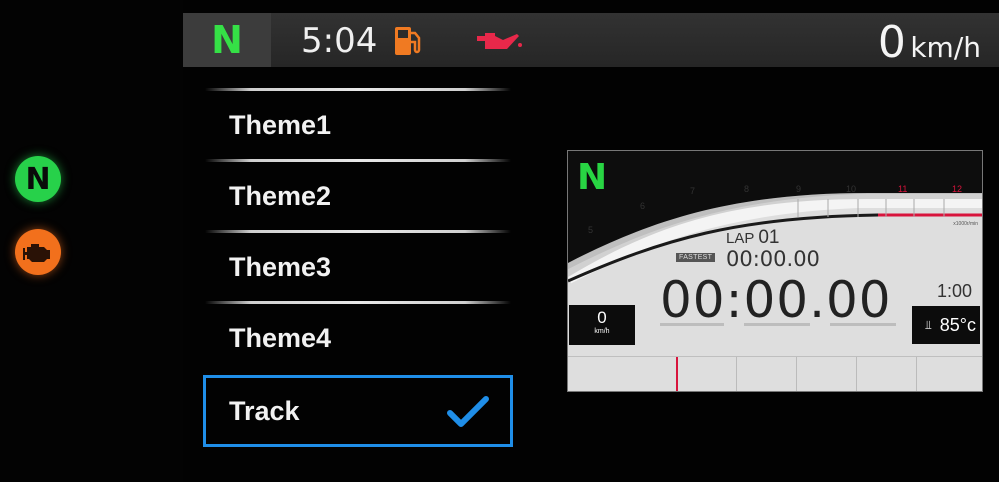 The width and height of the screenshot is (999, 482). Describe the element at coordinates (592, 177) in the screenshot. I see `preview-gear-indicator: N` at that location.